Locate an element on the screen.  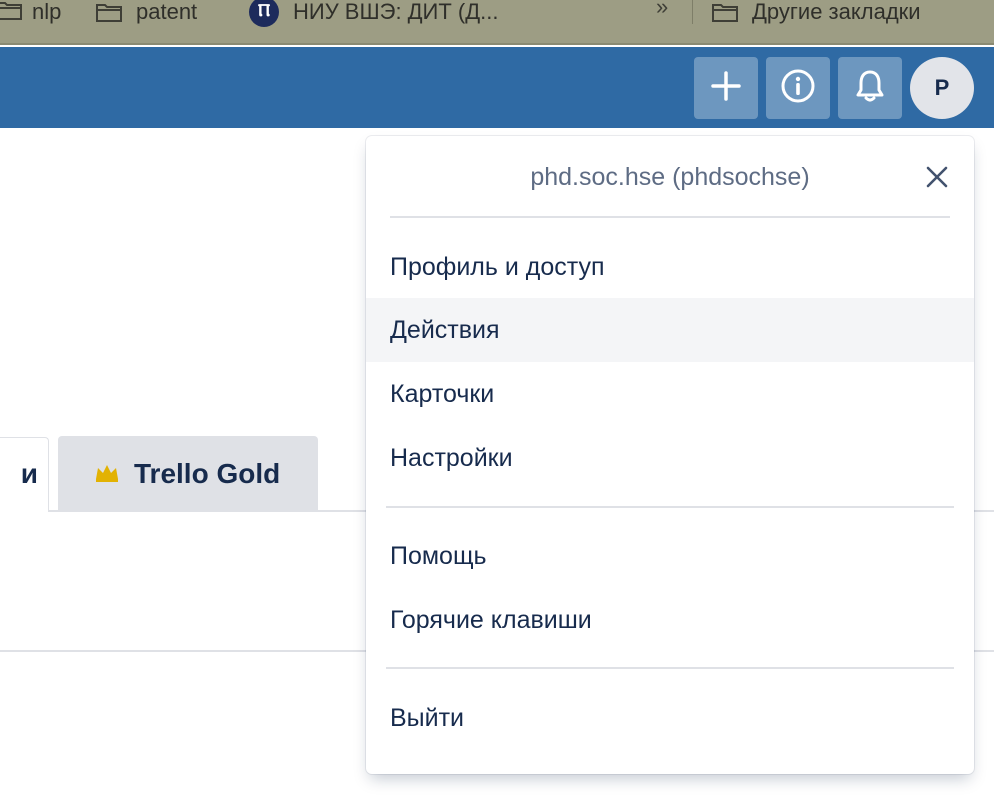
plus-icon is located at coordinates (726, 88).